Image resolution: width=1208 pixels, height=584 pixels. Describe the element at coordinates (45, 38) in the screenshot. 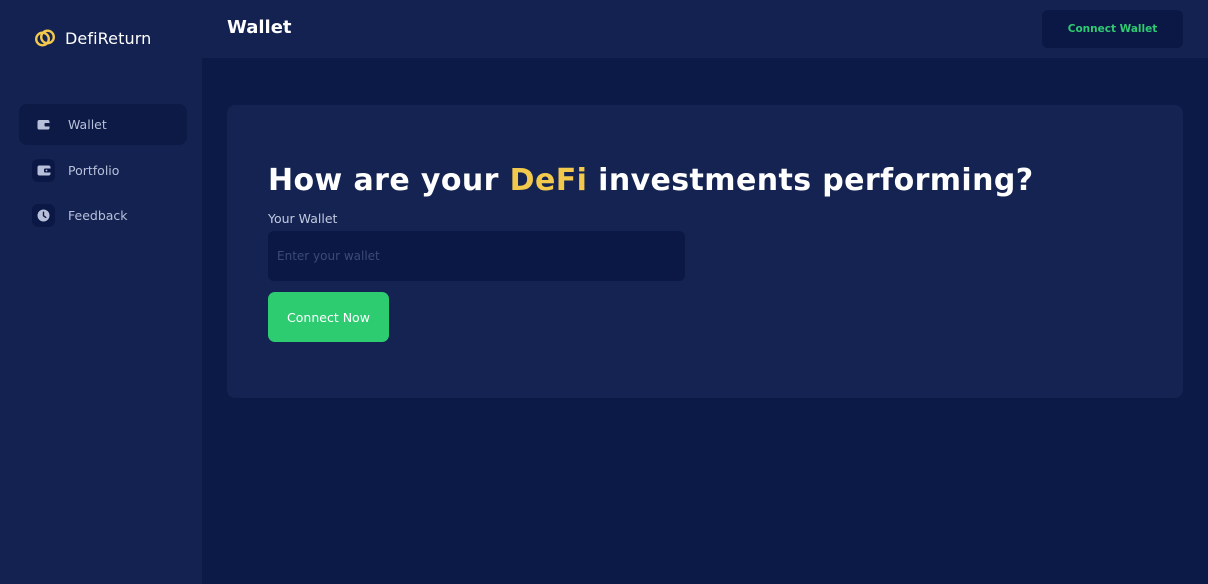

I see `linked-rings-icon` at that location.